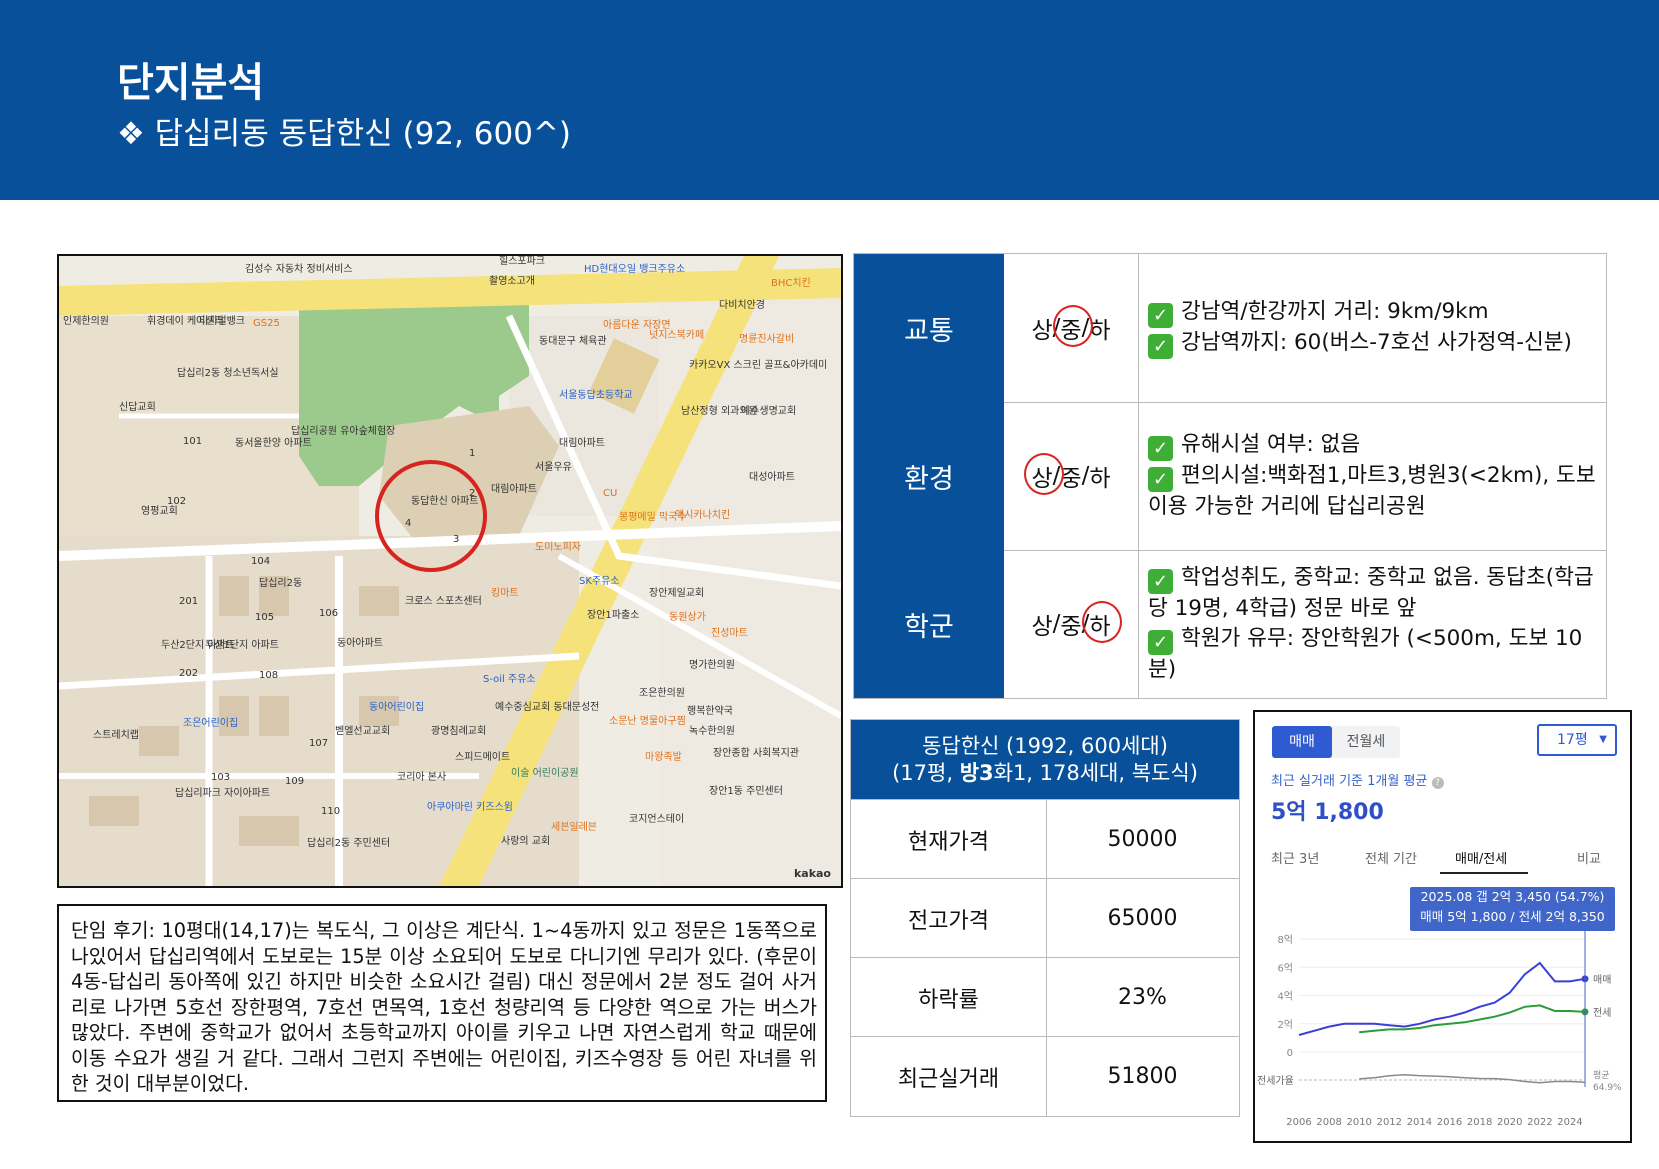 The height and width of the screenshot is (1169, 1659). What do you see at coordinates (599, 581) in the screenshot?
I see `map-label: SK주유소` at bounding box center [599, 581].